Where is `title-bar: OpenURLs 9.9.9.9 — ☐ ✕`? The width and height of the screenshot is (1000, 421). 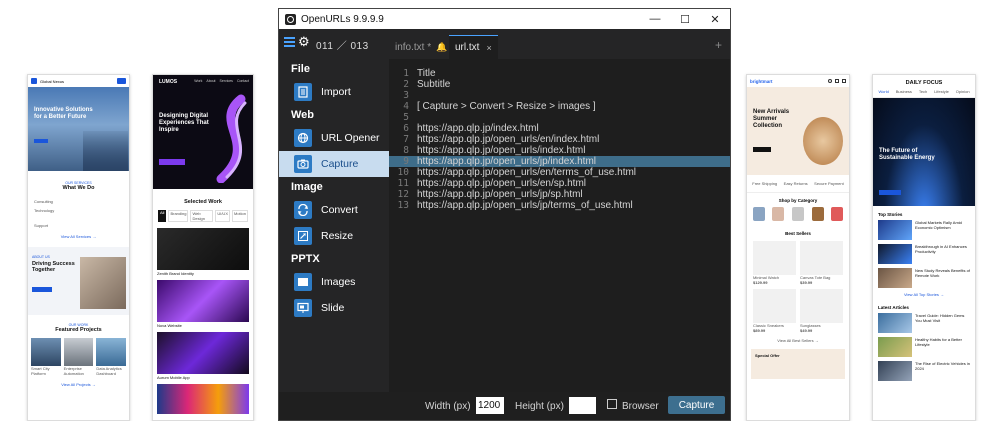
title-bar: OpenURLs 9.9.9.9 — ☐ ✕ is located at coordinates (504, 19).